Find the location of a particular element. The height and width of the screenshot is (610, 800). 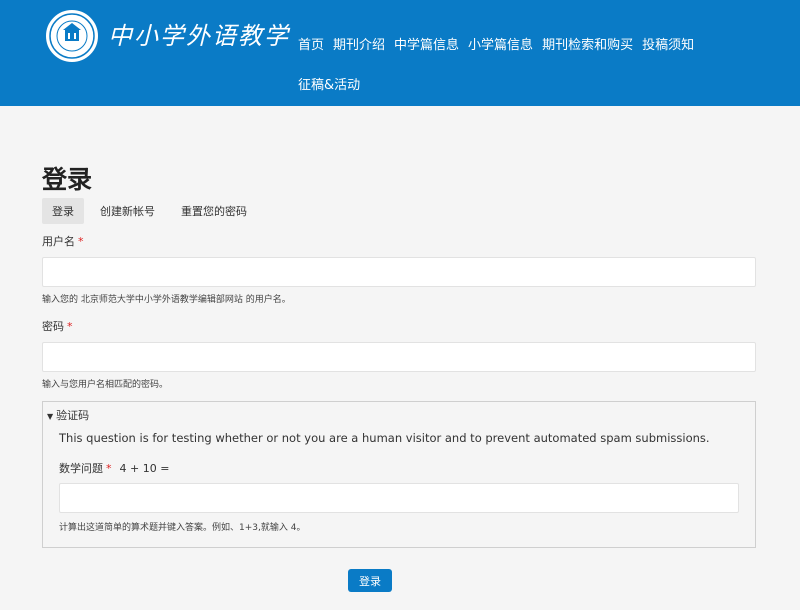

site-logo-text: 中小学外语教学 is located at coordinates (199, 33).